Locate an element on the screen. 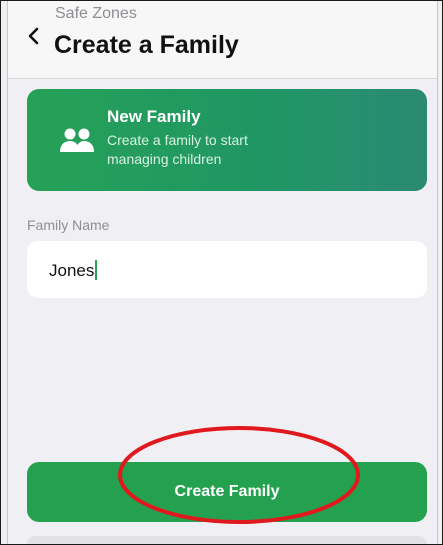  create-family-label: Create Family is located at coordinates (227, 491).